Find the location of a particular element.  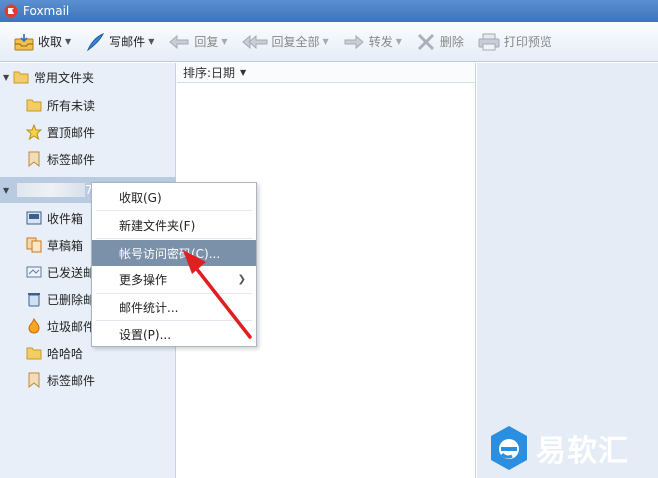

watermark: 易软汇 is located at coordinates (573, 448).